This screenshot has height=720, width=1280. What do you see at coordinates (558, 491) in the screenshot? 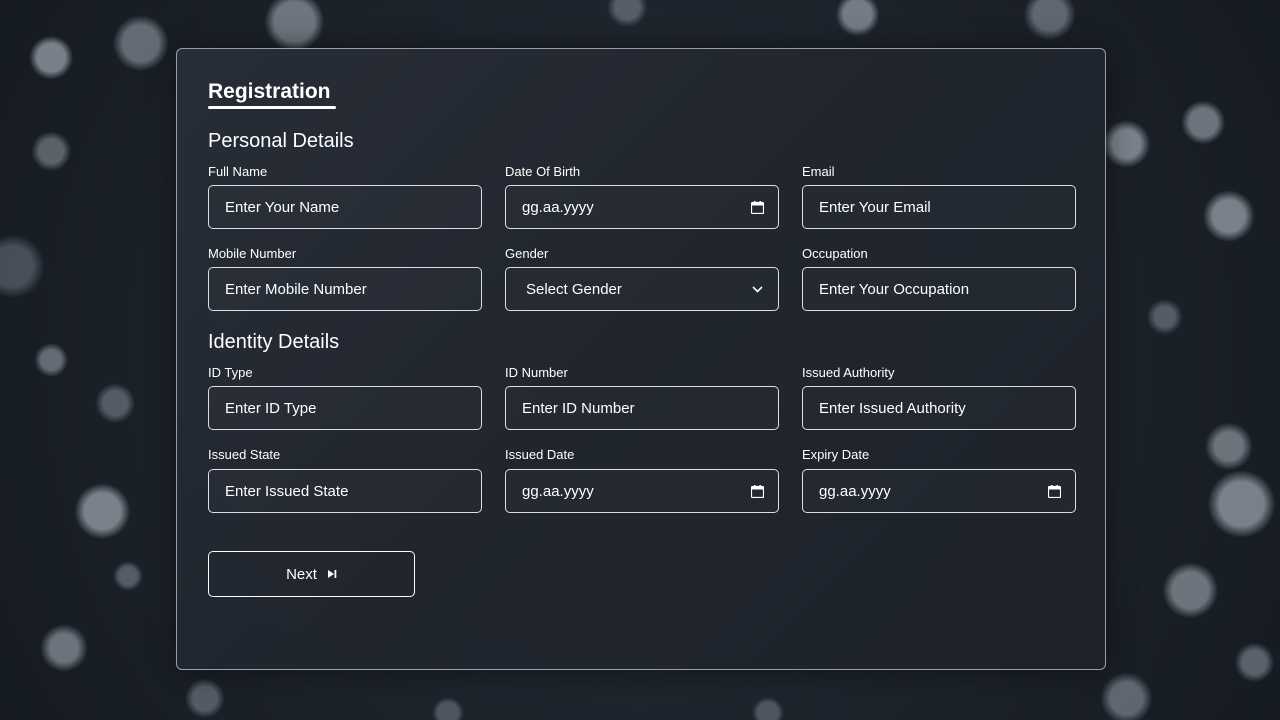
I see `issued-date-placeholder: gg.aa.yyyy` at bounding box center [558, 491].